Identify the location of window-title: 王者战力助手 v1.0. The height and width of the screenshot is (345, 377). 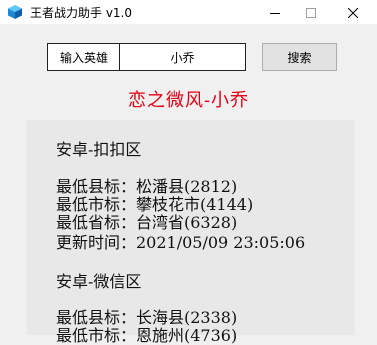
(81, 13).